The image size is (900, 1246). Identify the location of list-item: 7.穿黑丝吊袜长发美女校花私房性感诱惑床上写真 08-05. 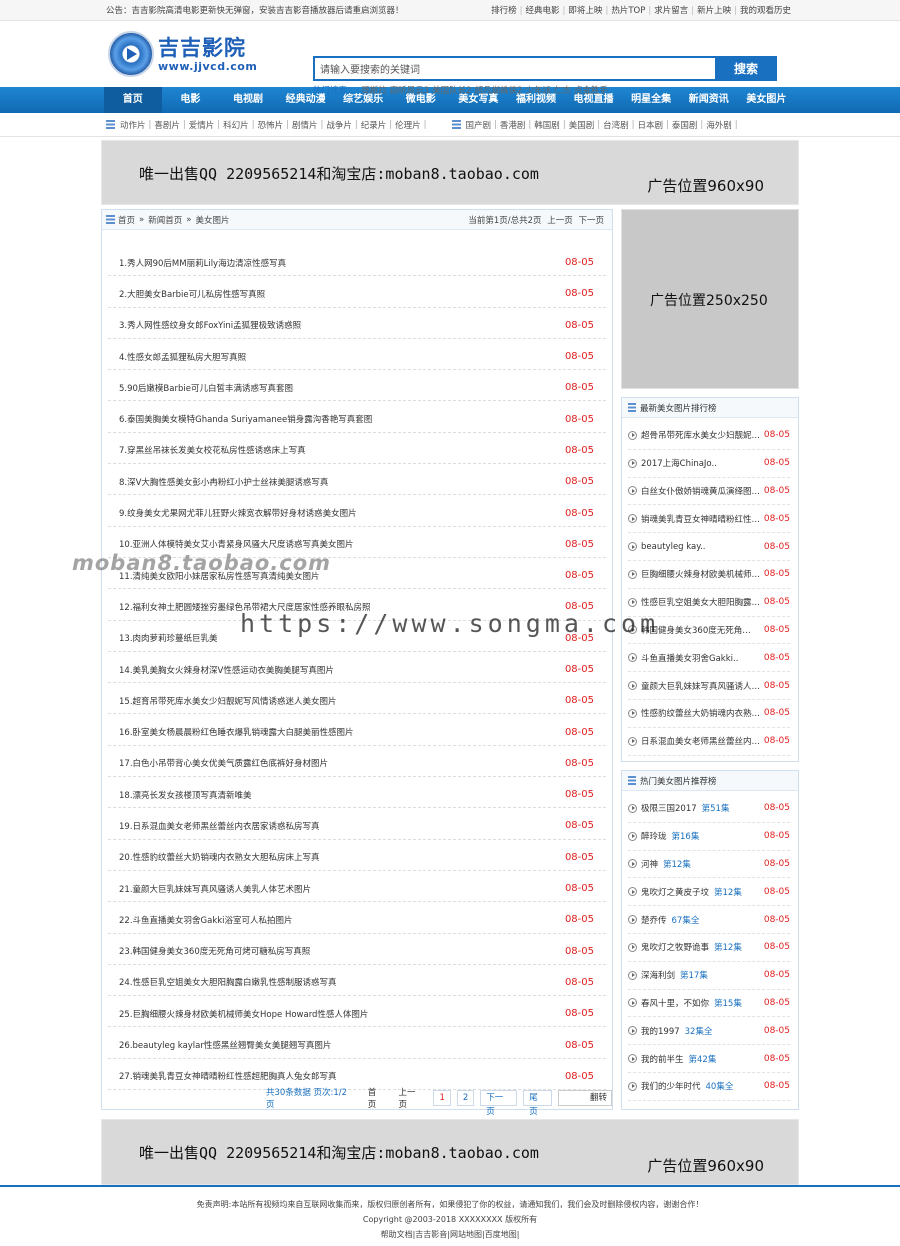
(357, 449).